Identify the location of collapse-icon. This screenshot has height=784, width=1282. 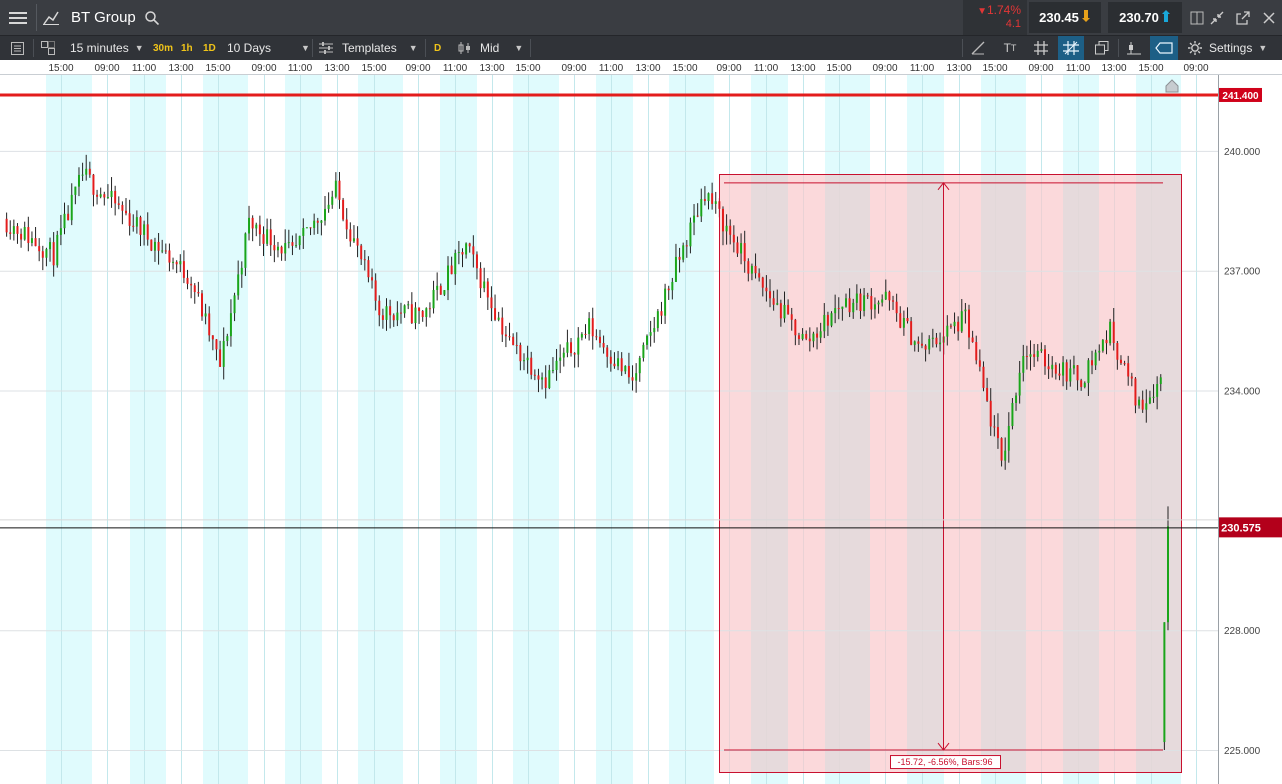
(1217, 17).